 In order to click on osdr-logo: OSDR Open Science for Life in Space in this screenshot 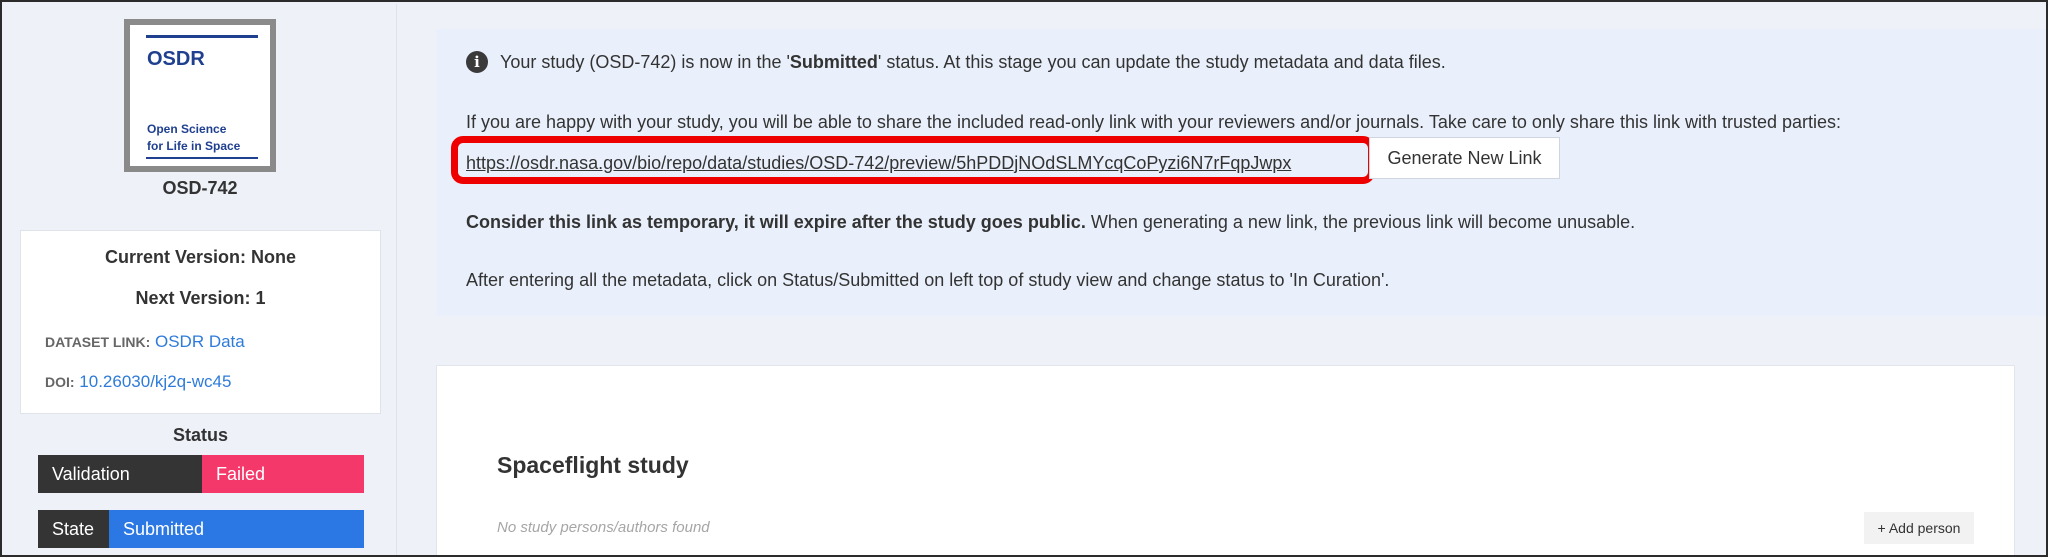, I will do `click(200, 95)`.